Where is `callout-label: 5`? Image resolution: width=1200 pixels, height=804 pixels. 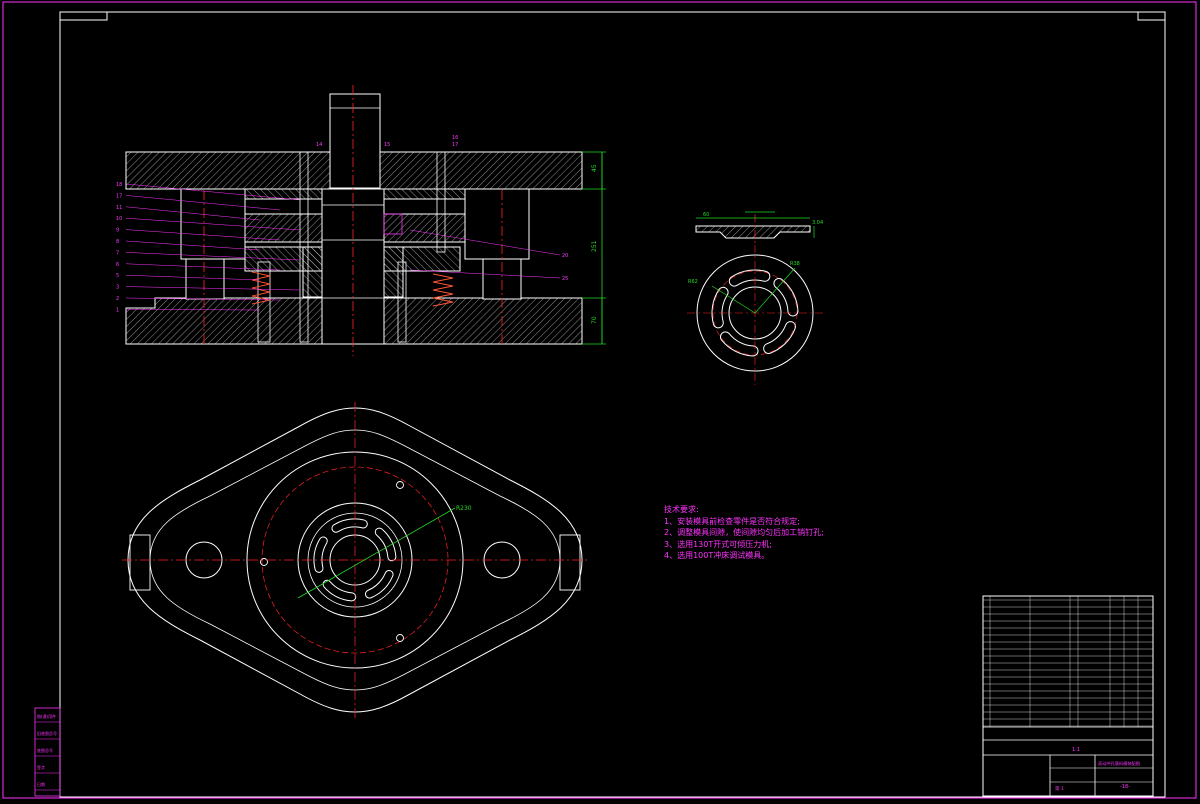 callout-label: 5 is located at coordinates (117, 276).